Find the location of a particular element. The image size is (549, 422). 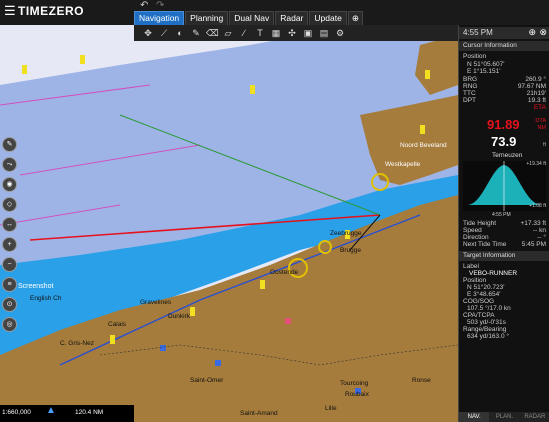

brg-value: 260.9 ° is located at coordinates (535, 79).